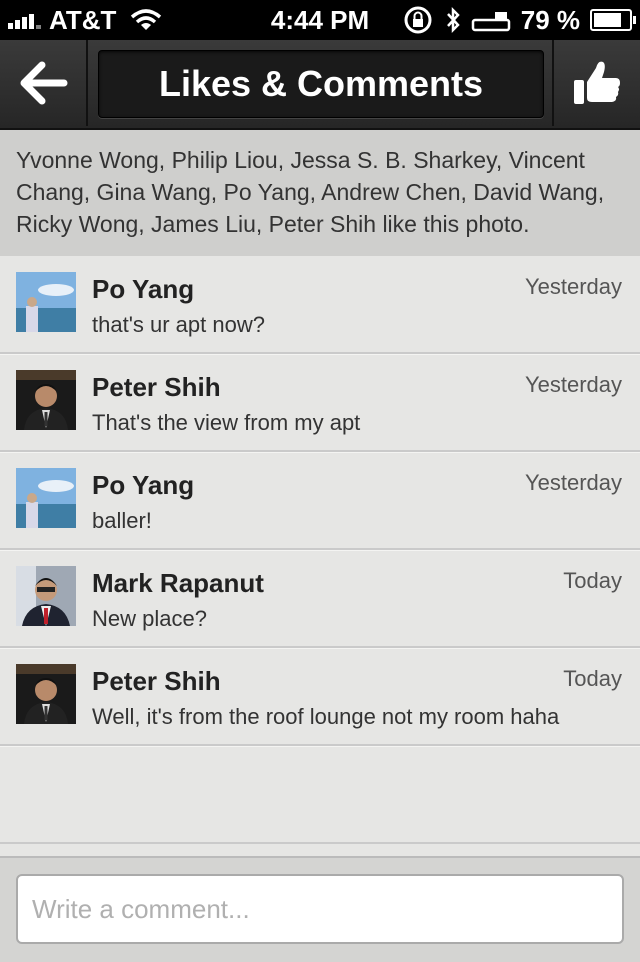 The height and width of the screenshot is (962, 640). What do you see at coordinates (490, 22) in the screenshot?
I see `alarm-icon` at bounding box center [490, 22].